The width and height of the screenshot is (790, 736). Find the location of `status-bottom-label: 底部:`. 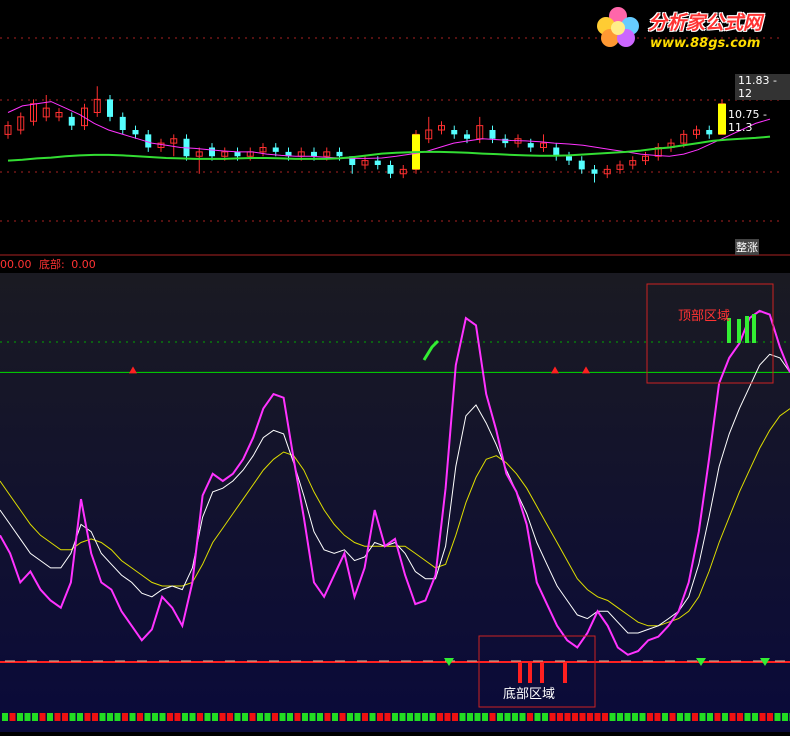

status-bottom-label: 底部: is located at coordinates (52, 264).